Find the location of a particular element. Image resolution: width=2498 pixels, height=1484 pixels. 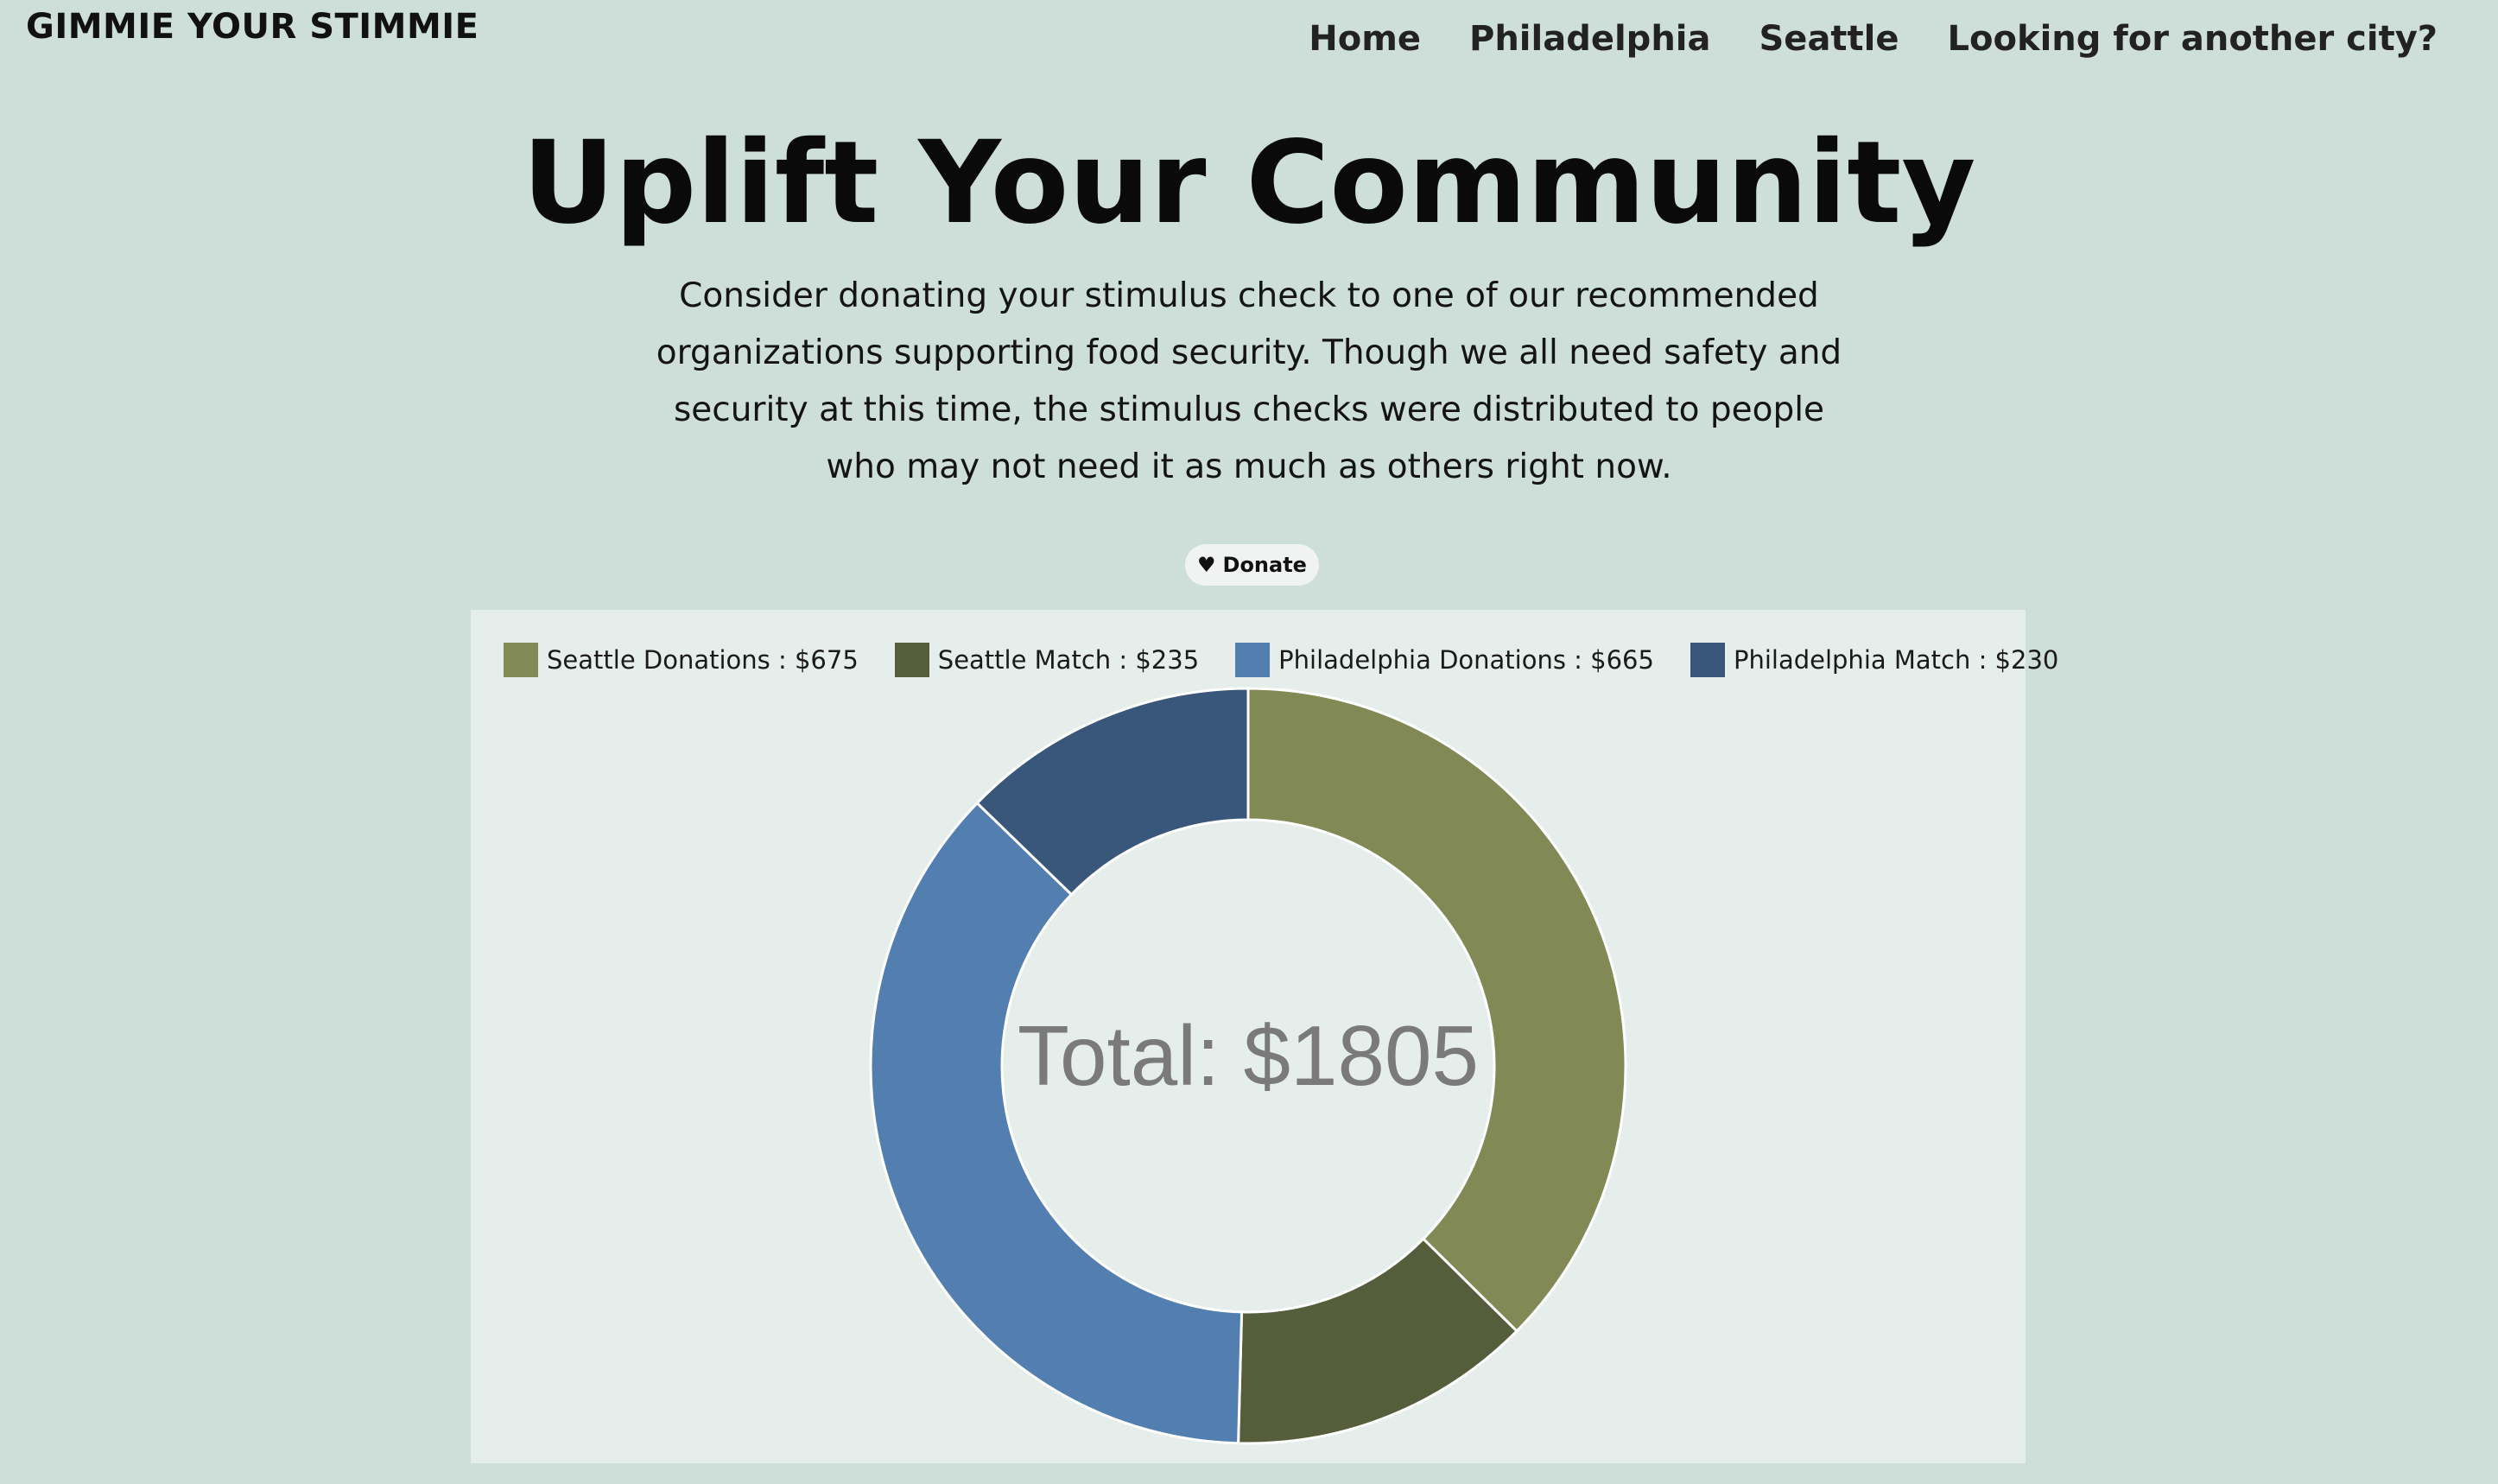

legend-item: Seattle Donations : $675 is located at coordinates (681, 660).